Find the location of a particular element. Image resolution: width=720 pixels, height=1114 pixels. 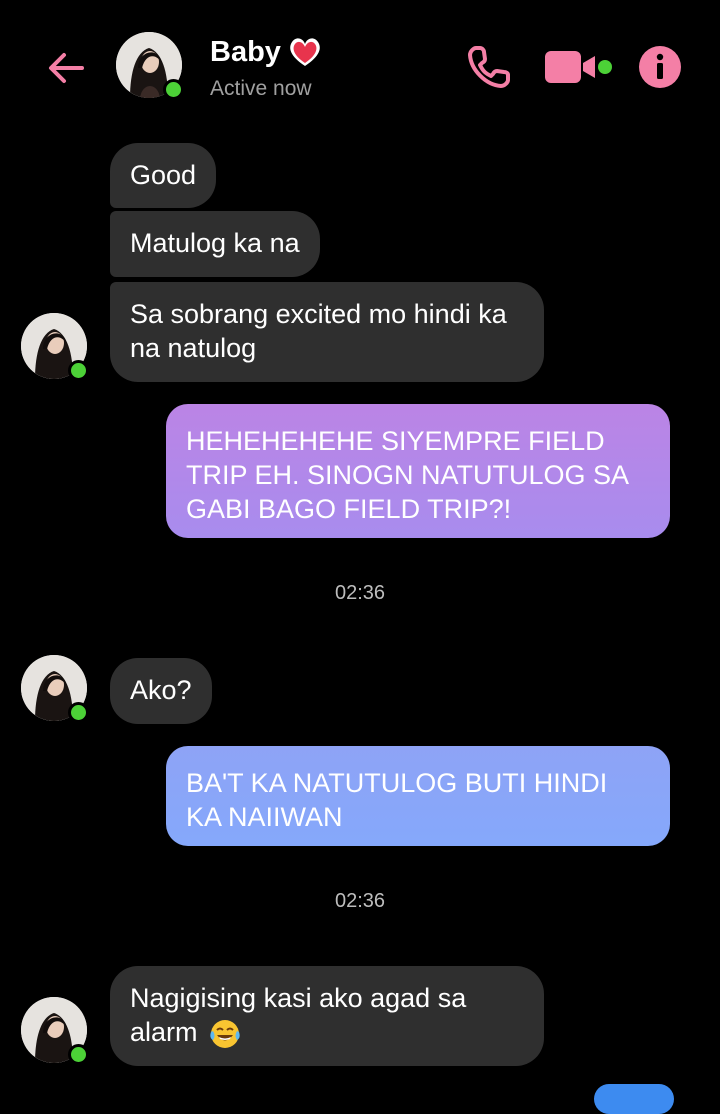

info-button is located at coordinates (660, 67).